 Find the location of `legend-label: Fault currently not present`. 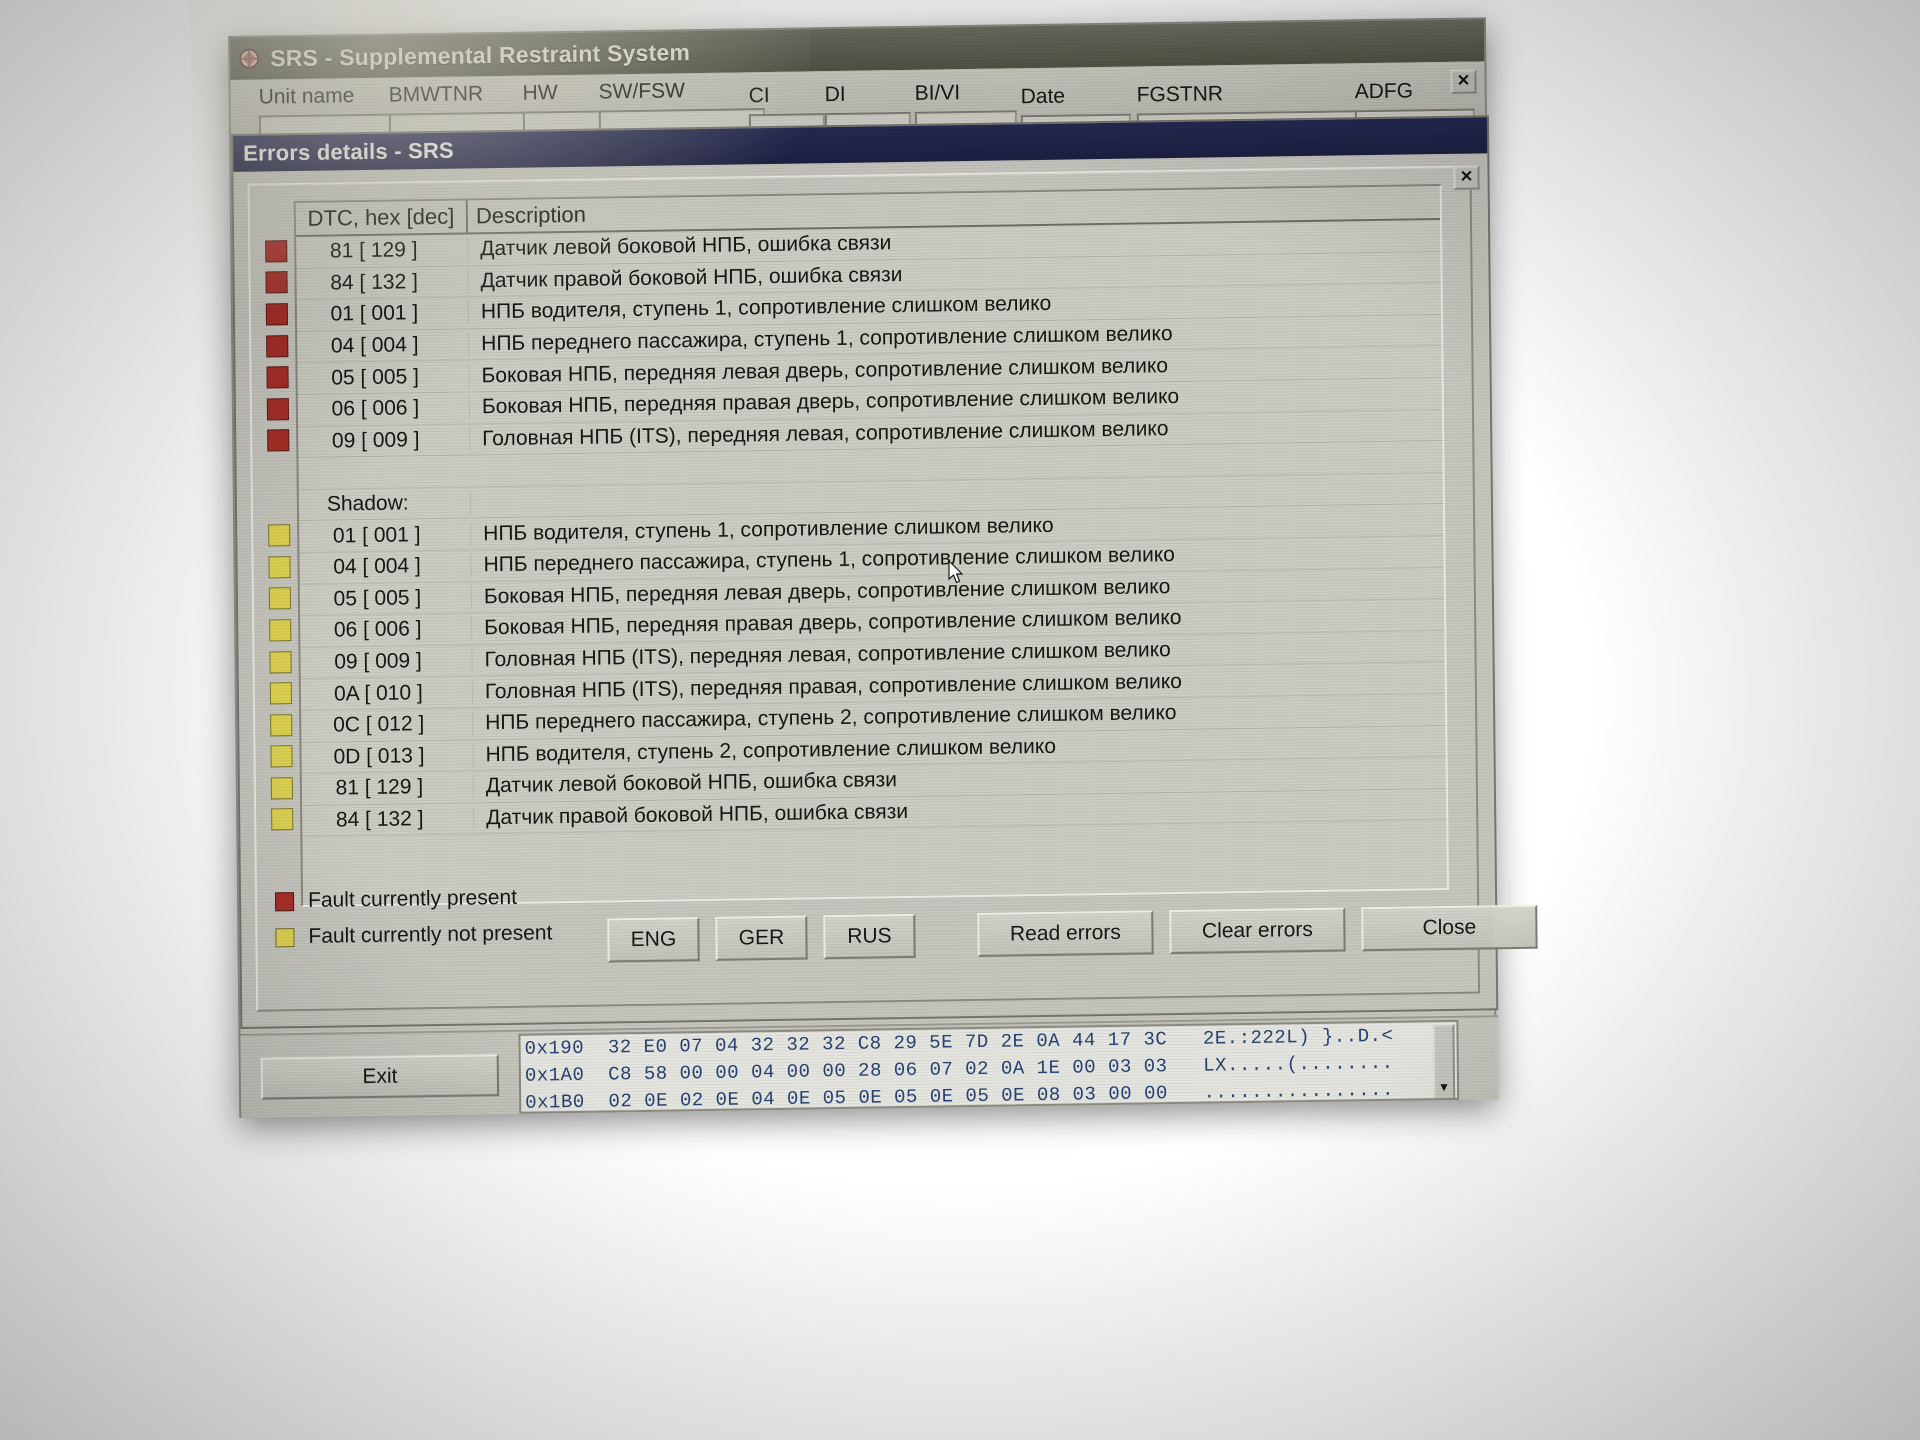

legend-label: Fault currently not present is located at coordinates (430, 934).